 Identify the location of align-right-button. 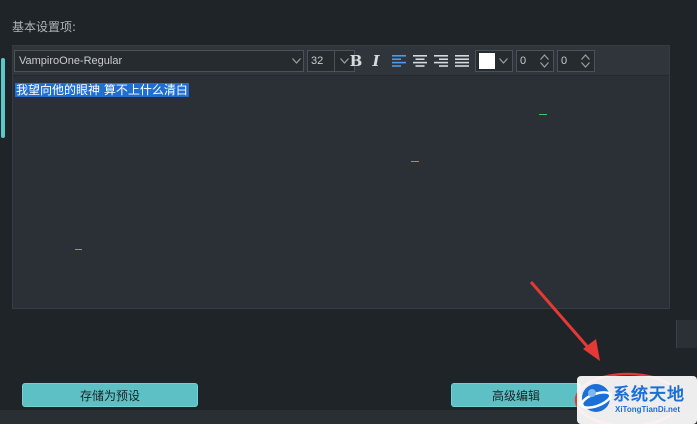
(441, 61).